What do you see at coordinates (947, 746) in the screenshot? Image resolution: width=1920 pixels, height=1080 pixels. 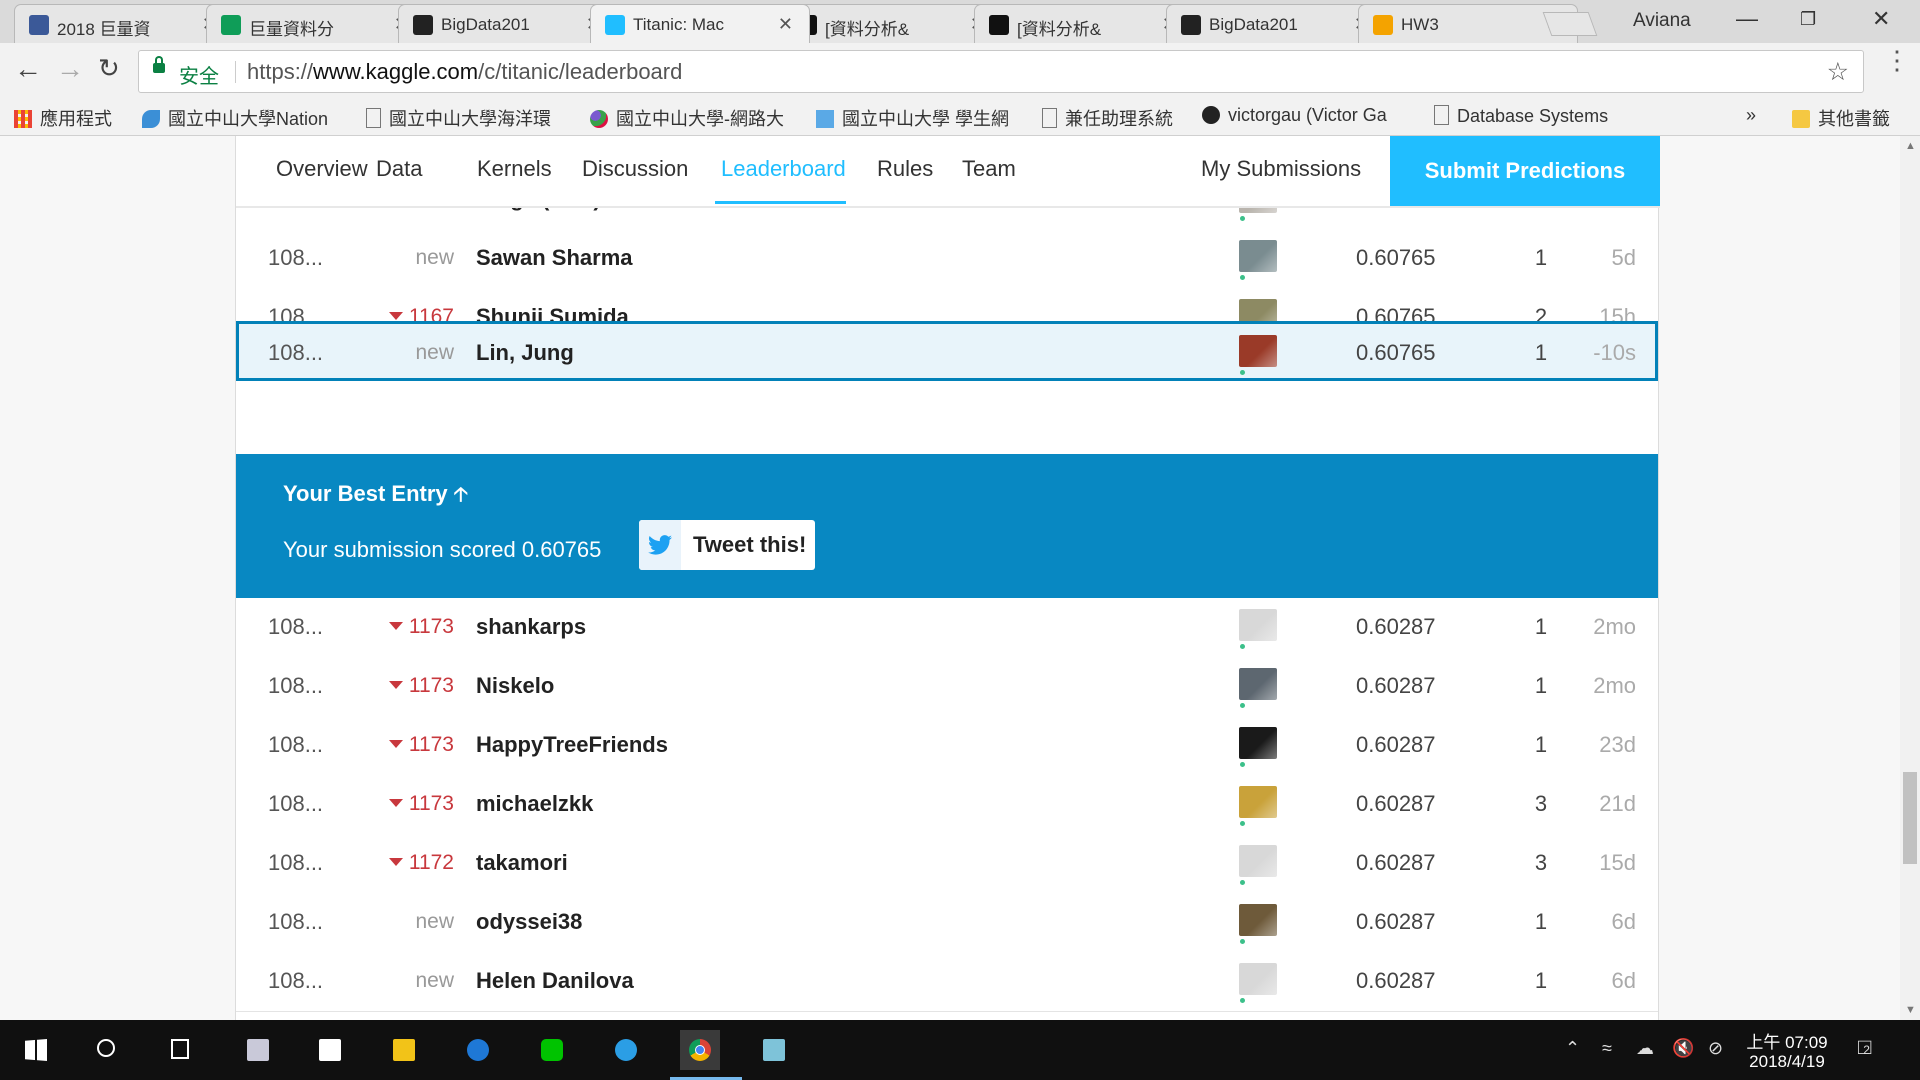 I see `leaderboard-row: 108... 1173 HappyTreeFriends 0.60287 1 23d` at bounding box center [947, 746].